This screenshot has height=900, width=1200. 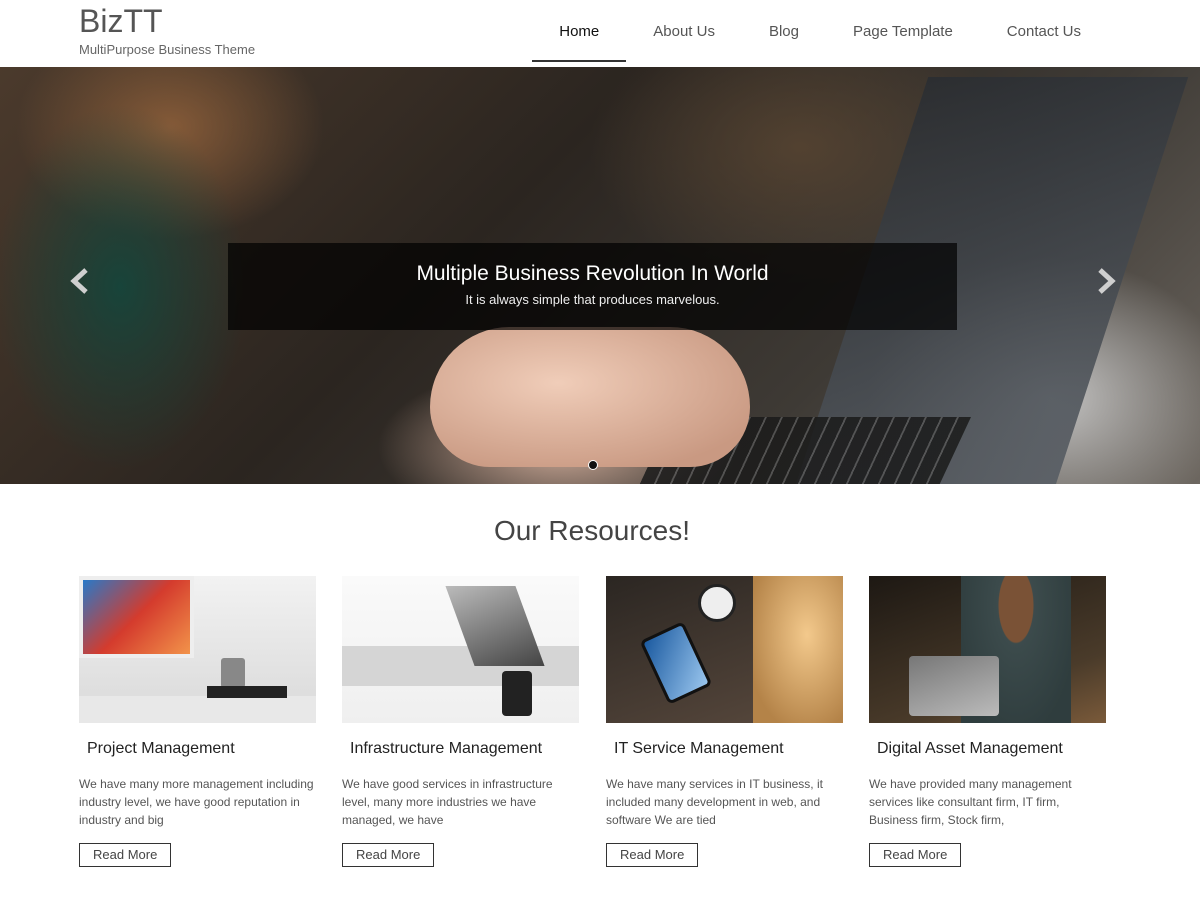 I want to click on card-image-phone-user, so click(x=724, y=649).